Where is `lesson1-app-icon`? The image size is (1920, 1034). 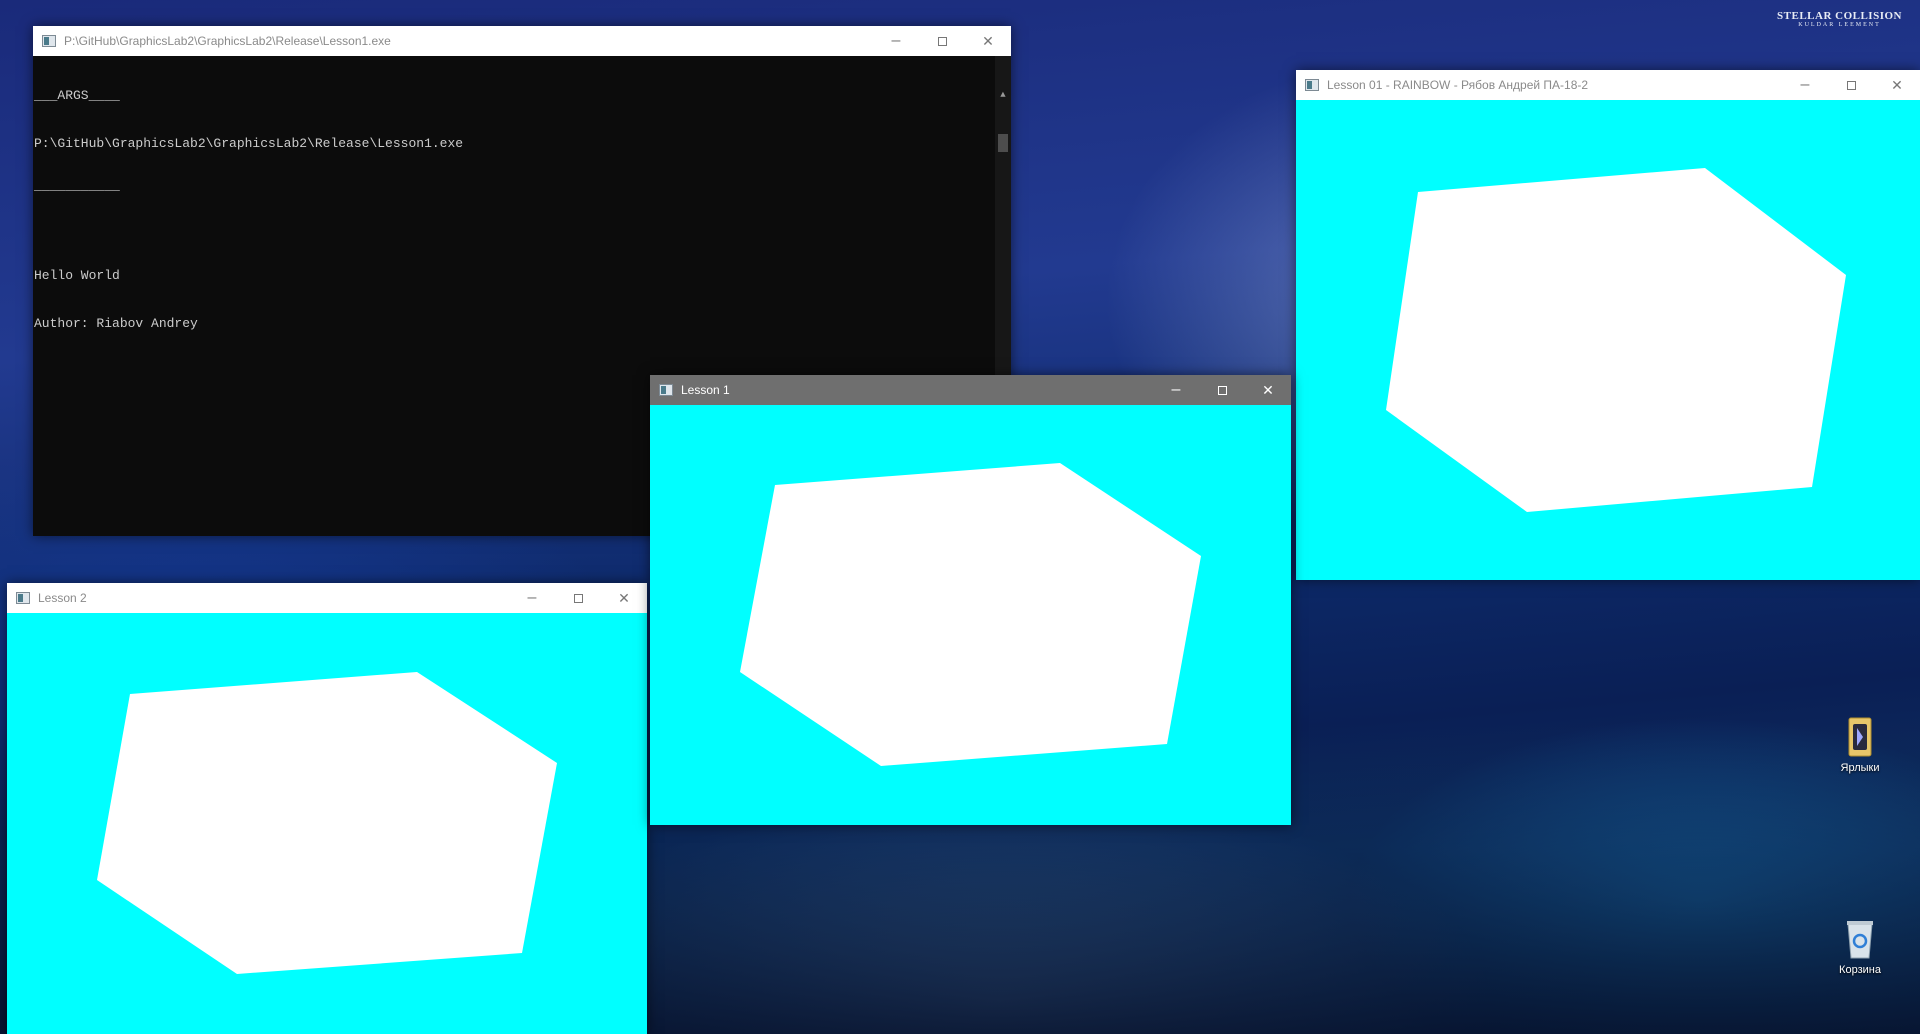
lesson1-app-icon is located at coordinates (666, 390).